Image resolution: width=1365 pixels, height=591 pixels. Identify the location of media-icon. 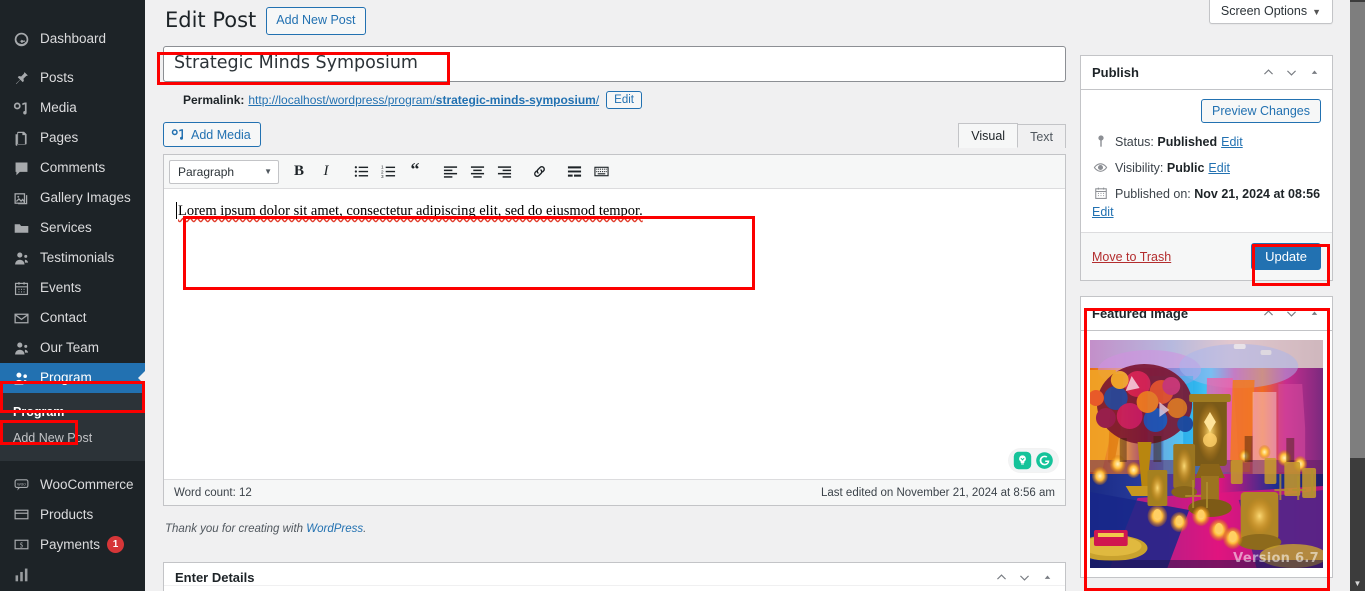
(21, 108).